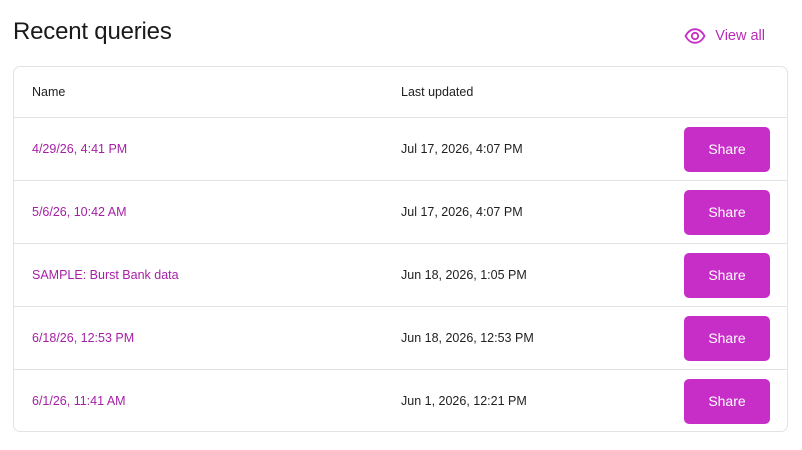 The image size is (802, 450). Describe the element at coordinates (464, 275) in the screenshot. I see `last-updated-cell: Jun 18, 2026, 1:05 PM` at that location.